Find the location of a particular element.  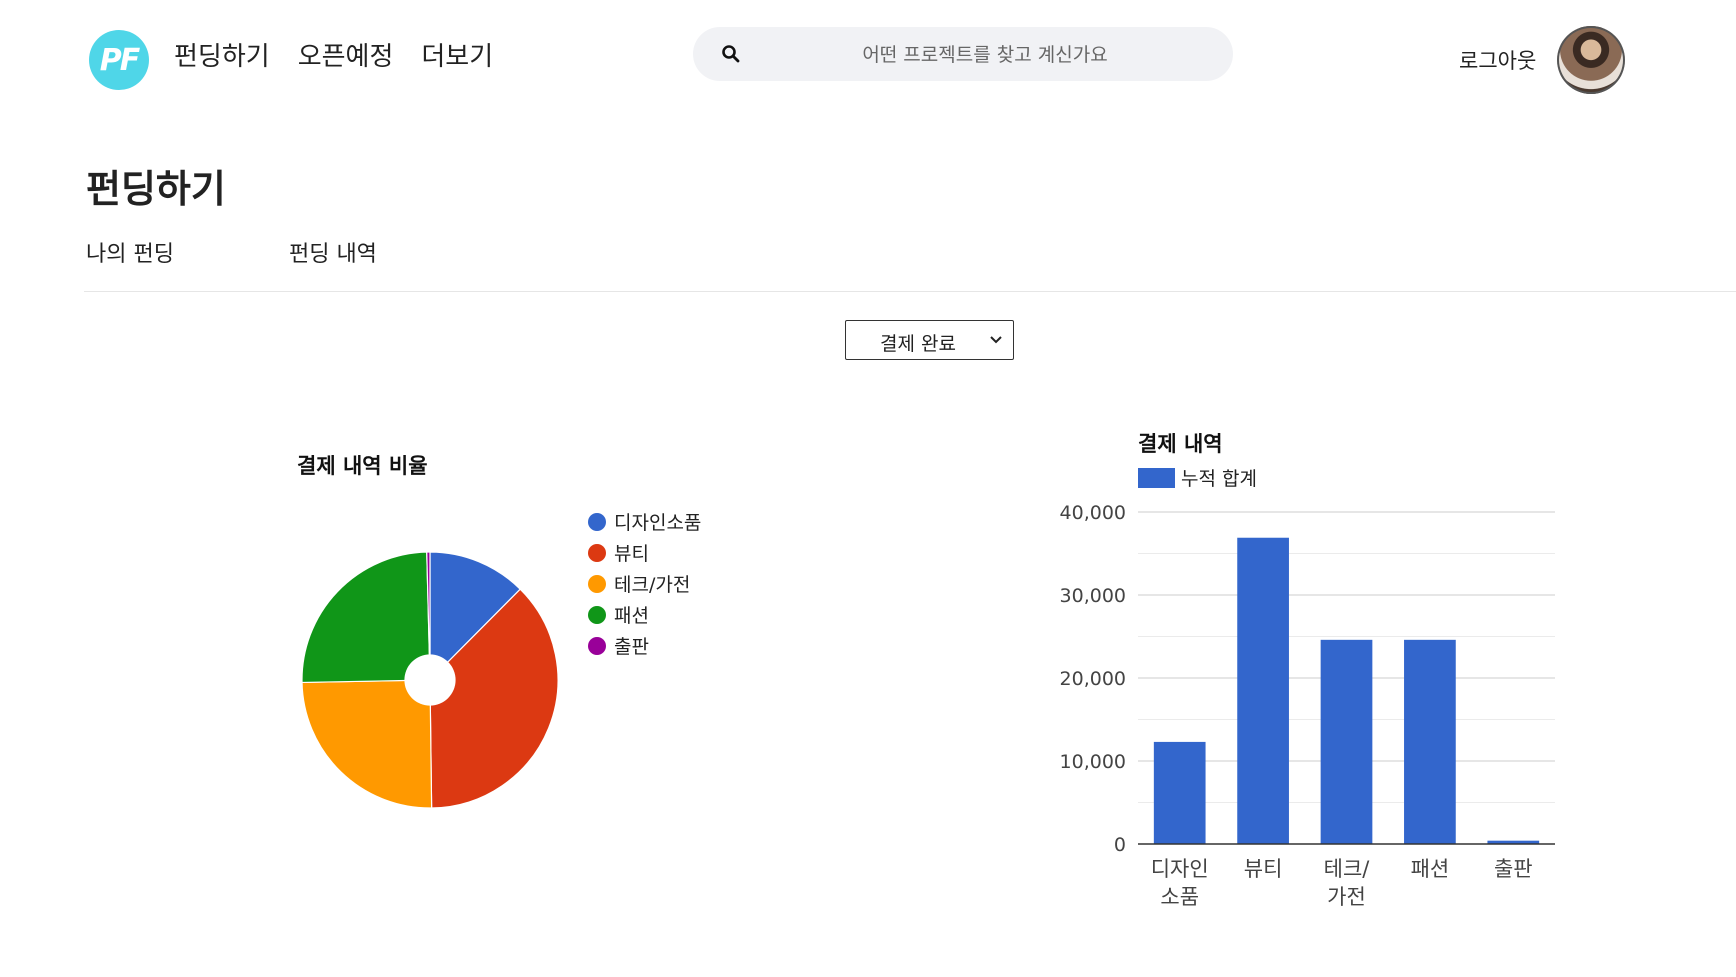

avatar is located at coordinates (1591, 60).